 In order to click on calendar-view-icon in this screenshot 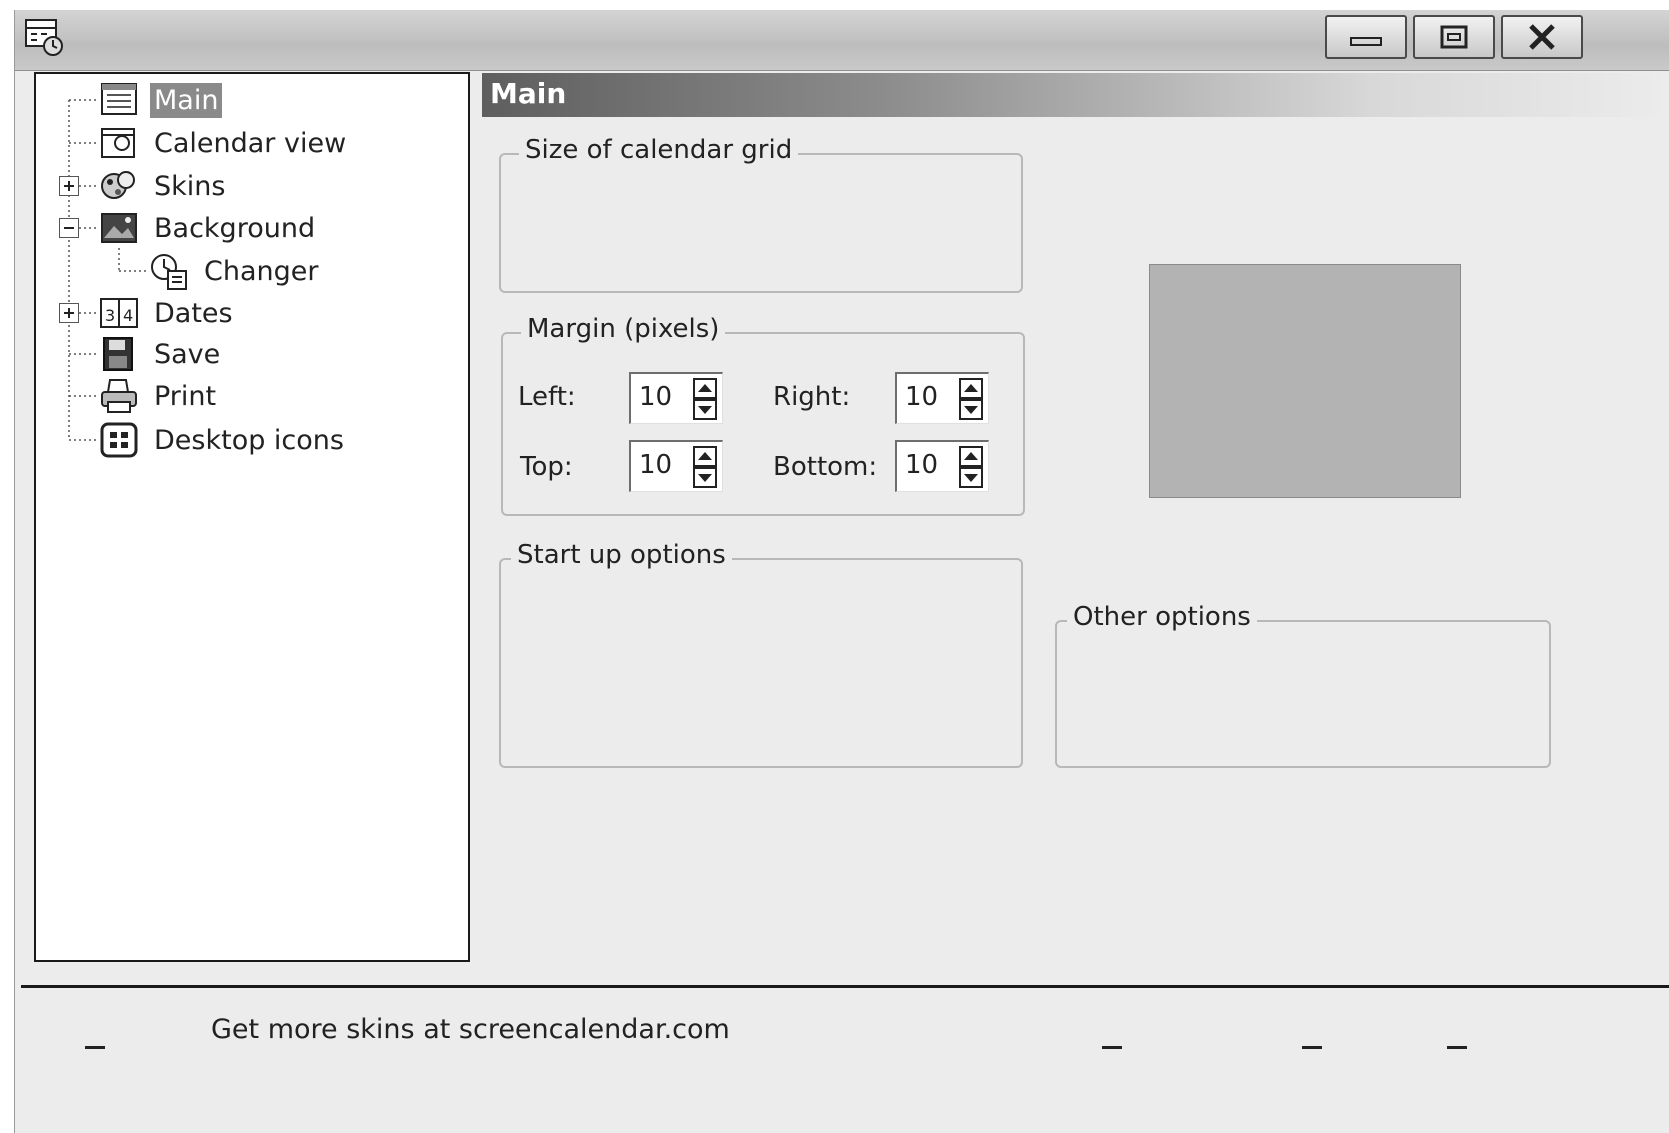, I will do `click(118, 143)`.